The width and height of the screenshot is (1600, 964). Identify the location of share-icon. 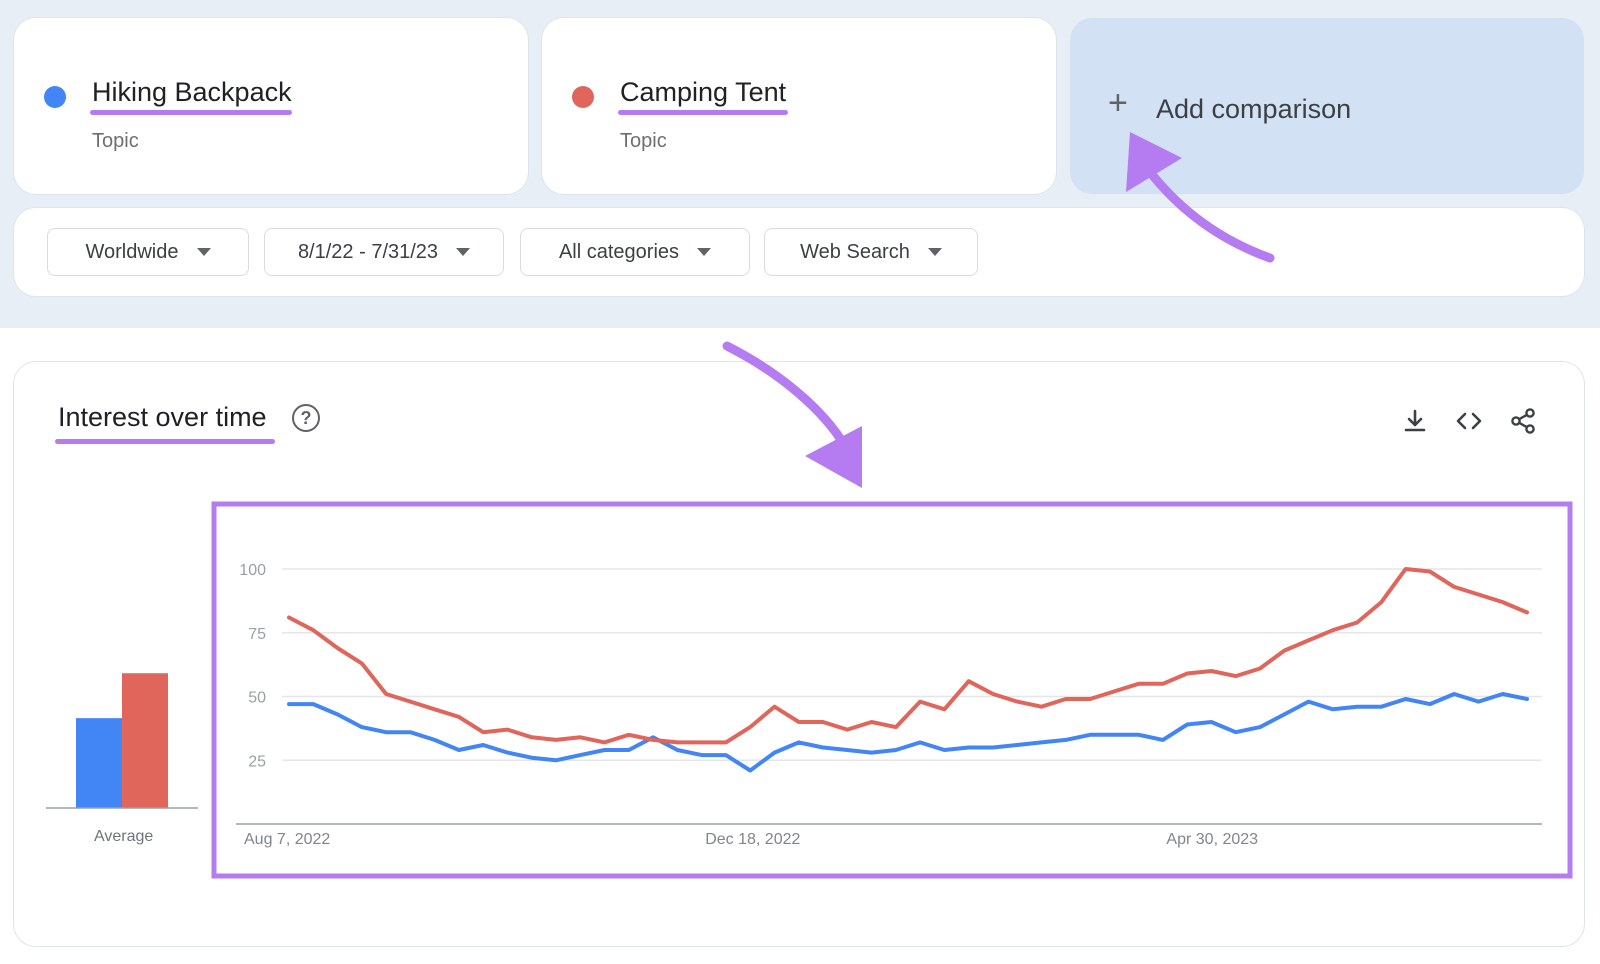
(1523, 421).